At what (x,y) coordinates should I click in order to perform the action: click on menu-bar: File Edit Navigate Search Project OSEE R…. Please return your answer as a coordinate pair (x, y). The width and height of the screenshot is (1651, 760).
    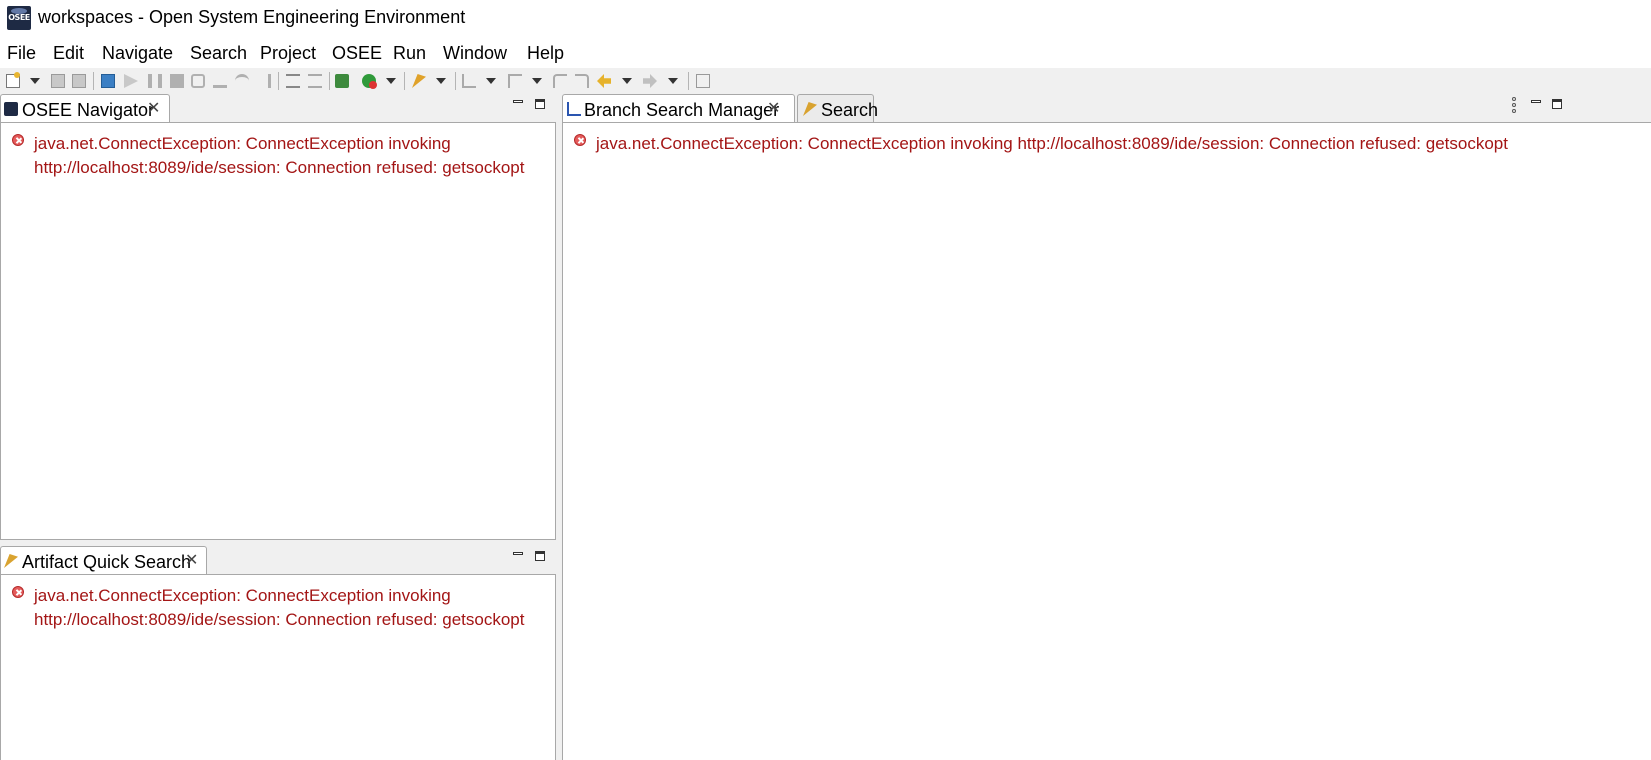
    Looking at the image, I should click on (825, 52).